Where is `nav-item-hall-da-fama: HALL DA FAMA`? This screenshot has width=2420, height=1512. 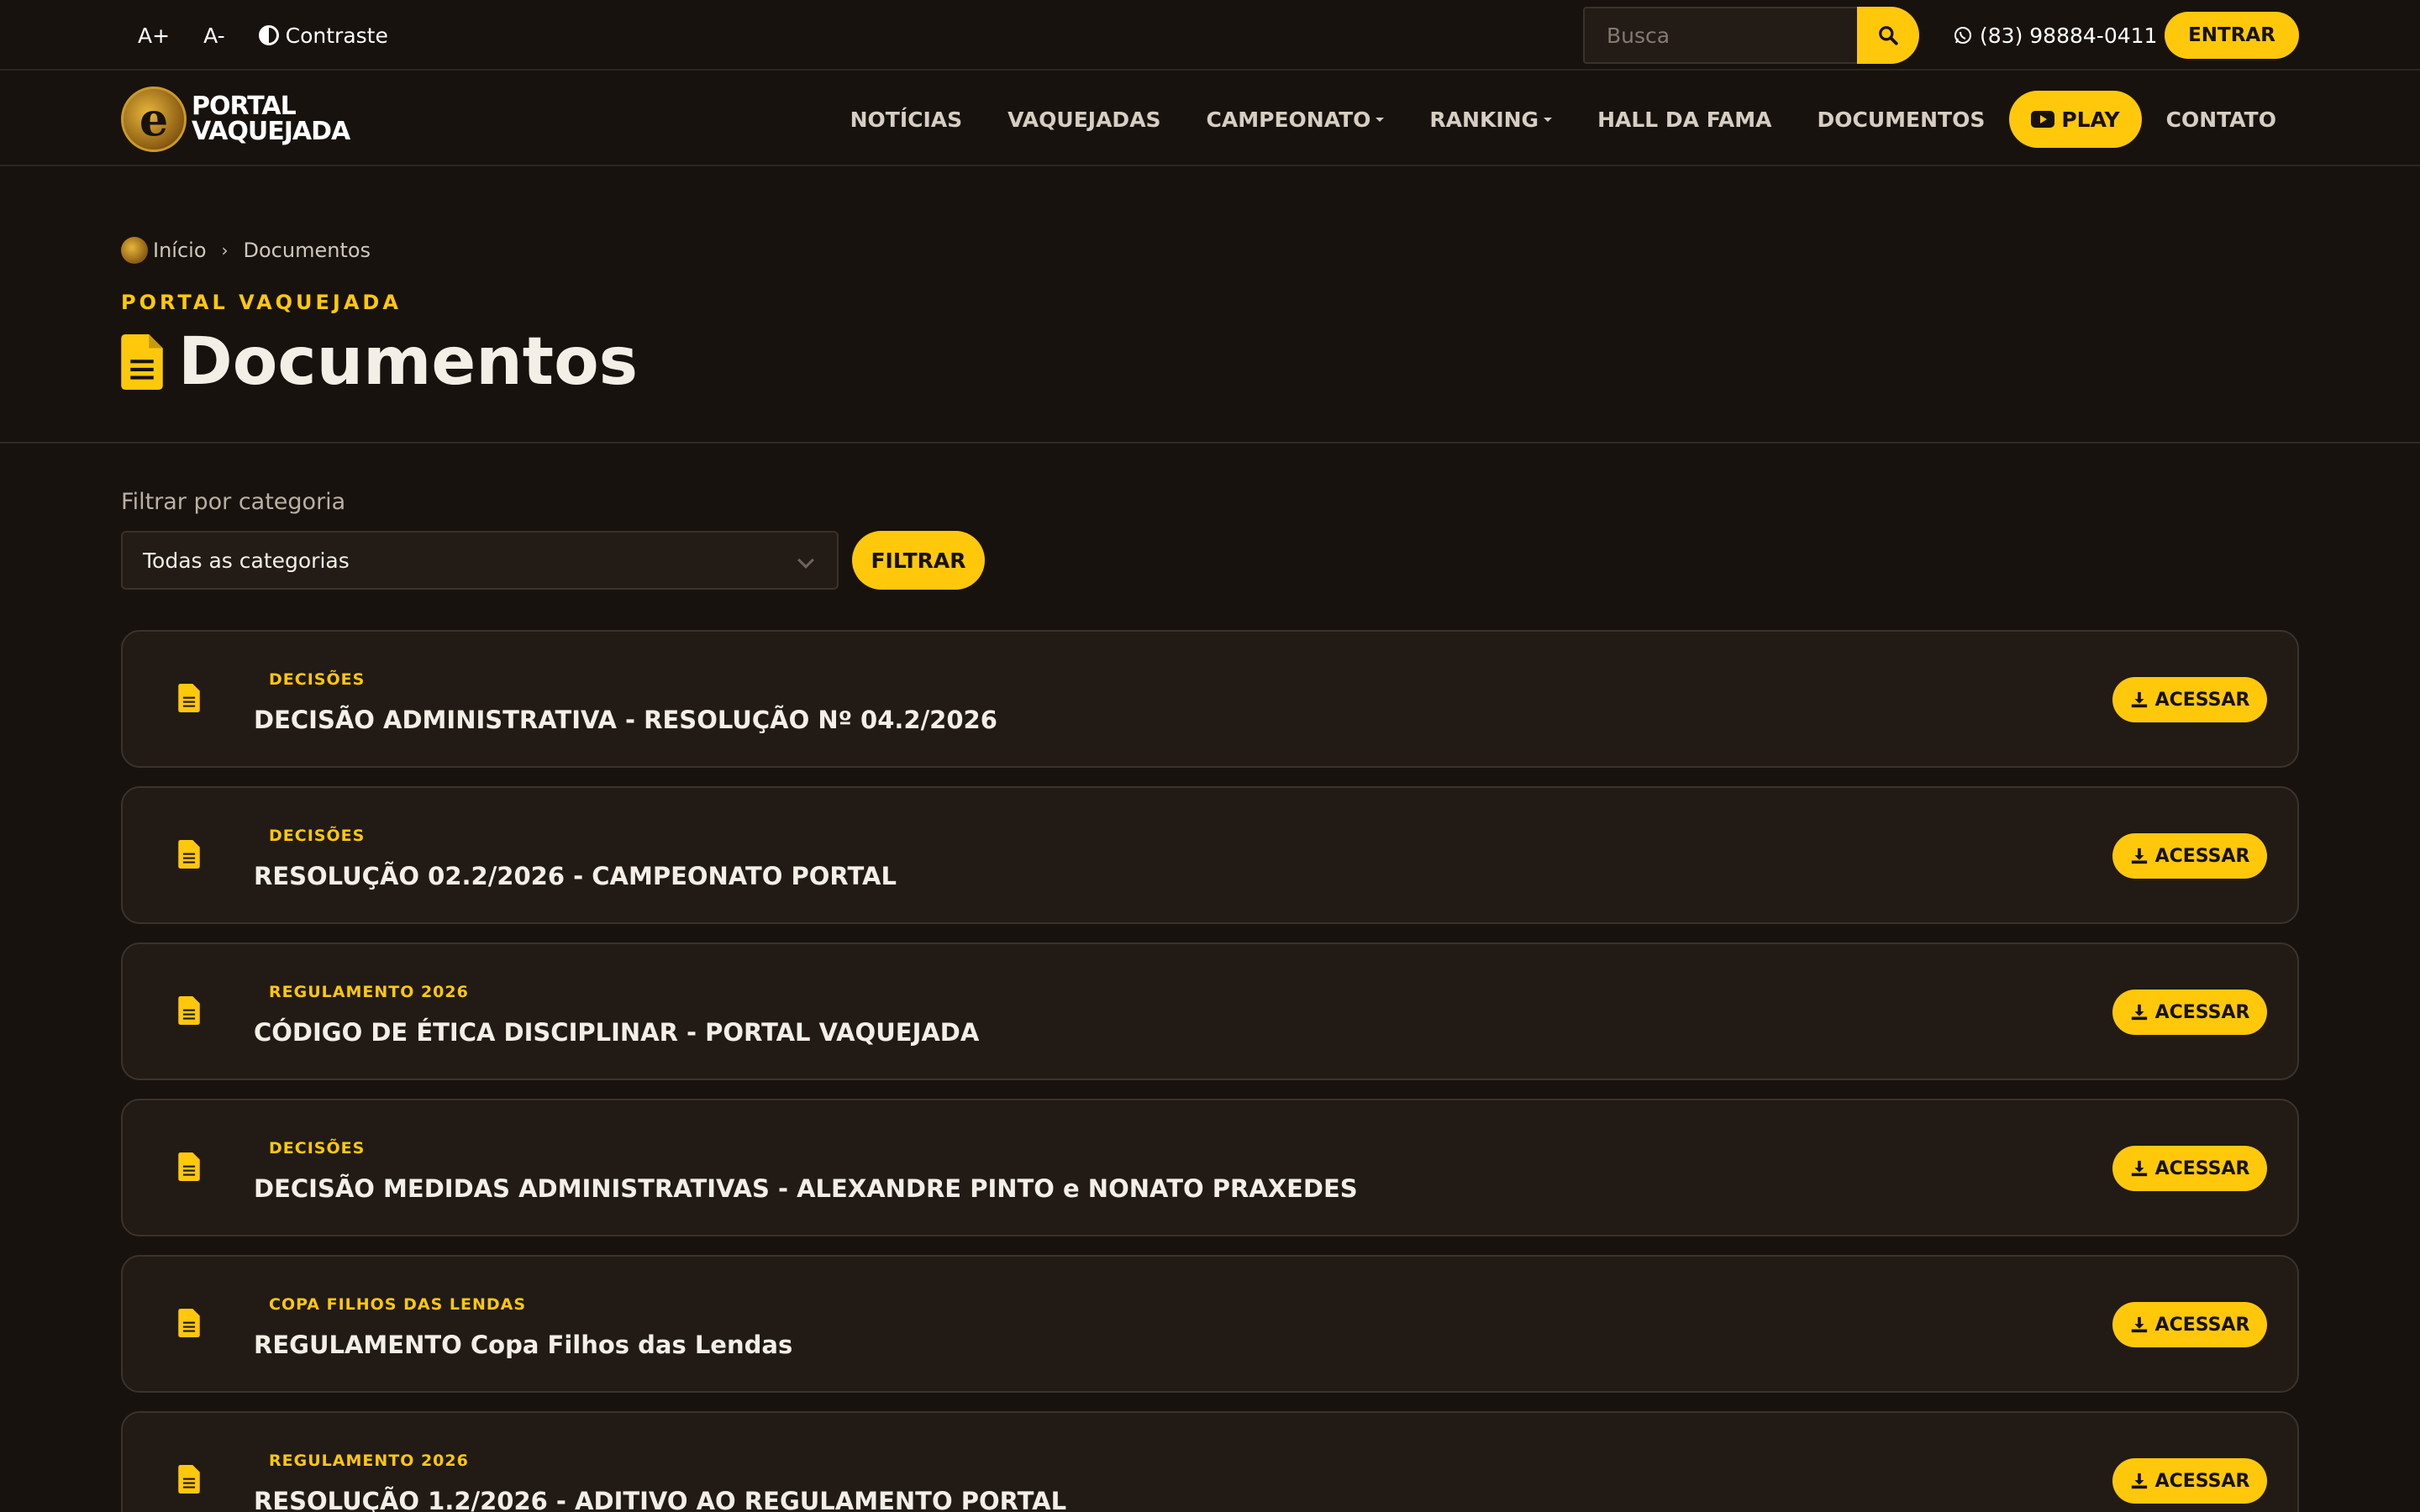
nav-item-hall-da-fama: HALL DA FAMA is located at coordinates (1684, 119).